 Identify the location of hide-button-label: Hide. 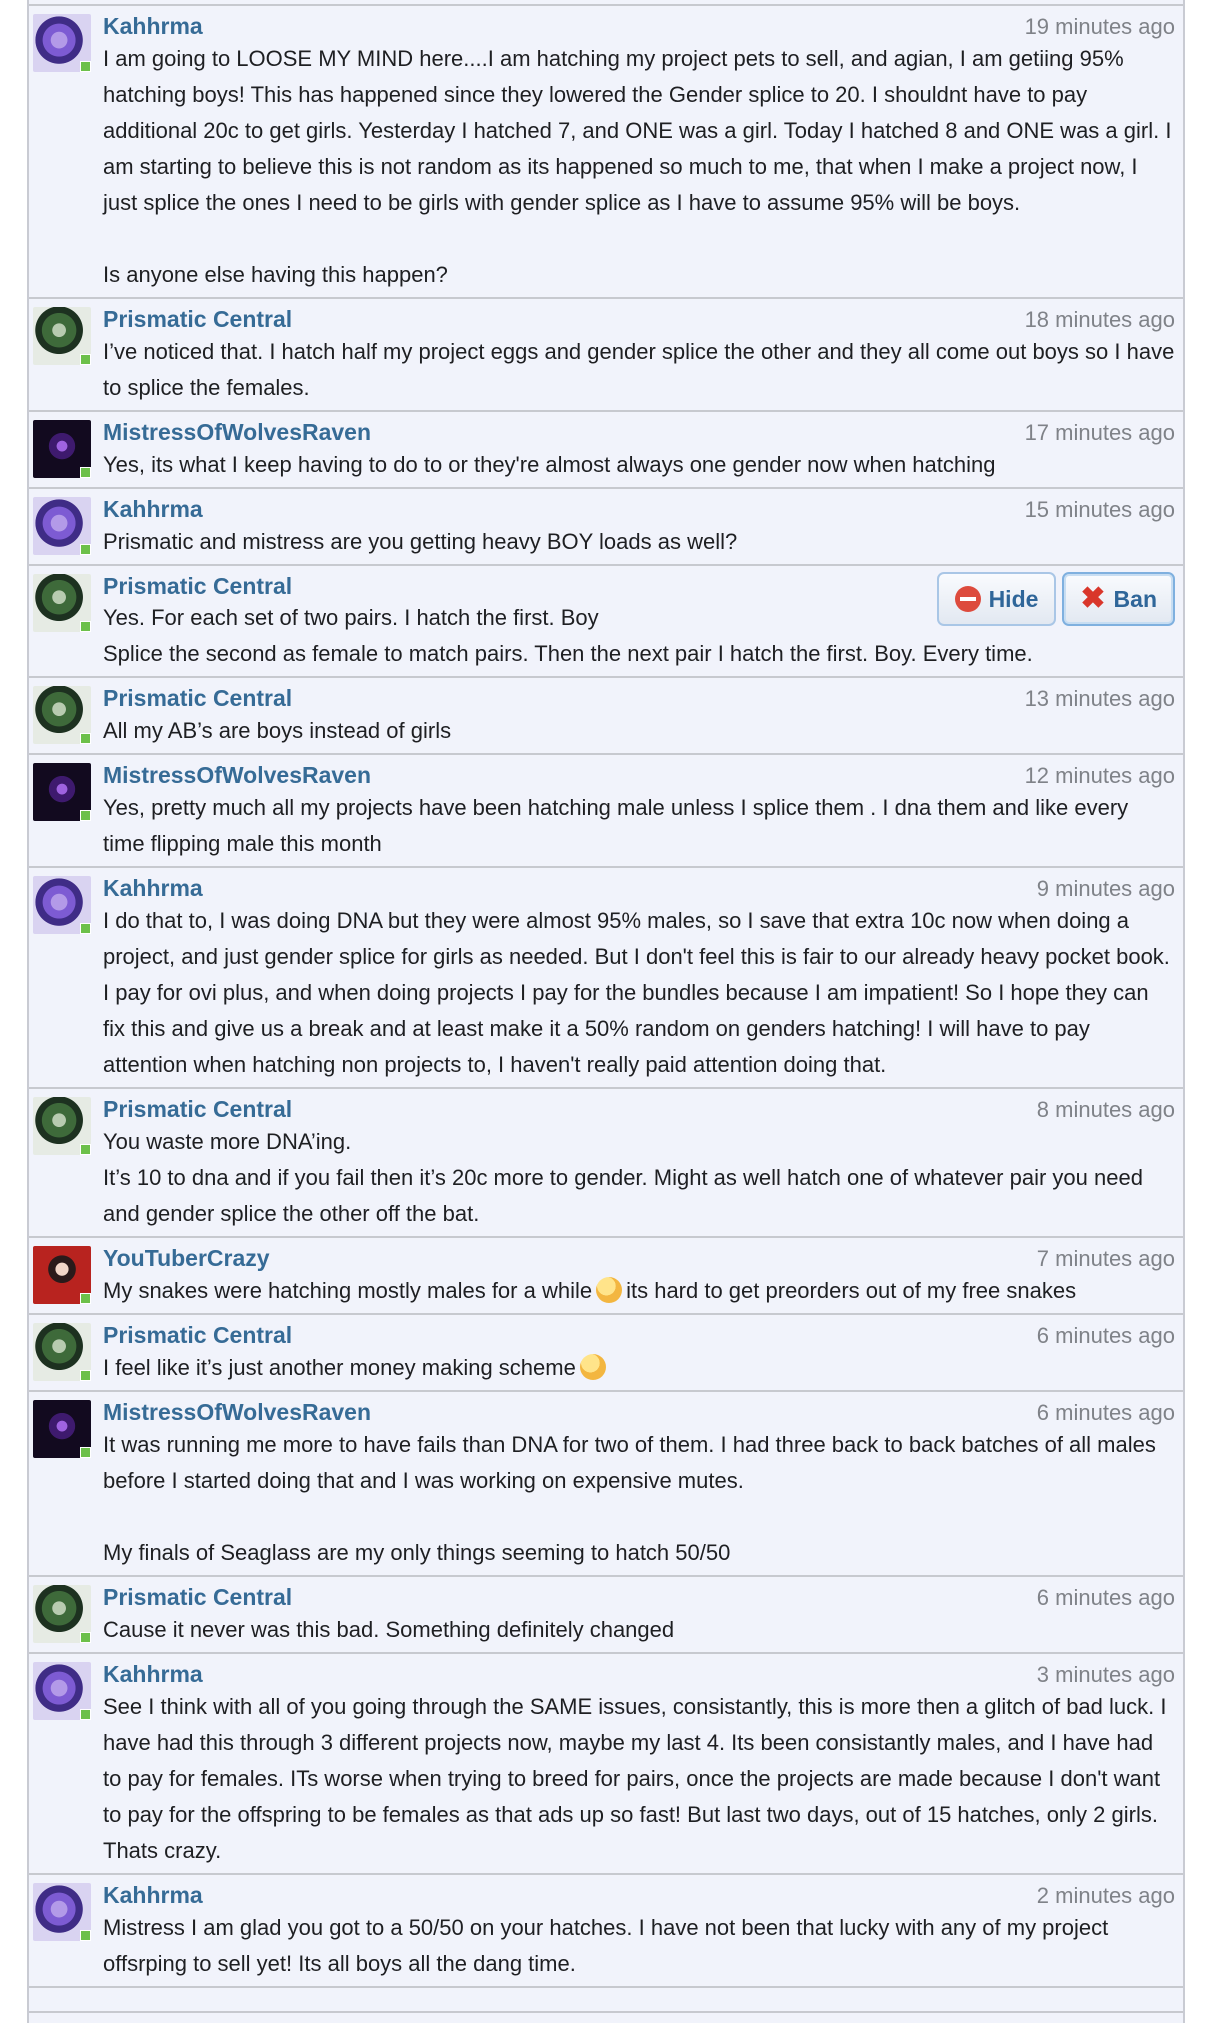
(1013, 598).